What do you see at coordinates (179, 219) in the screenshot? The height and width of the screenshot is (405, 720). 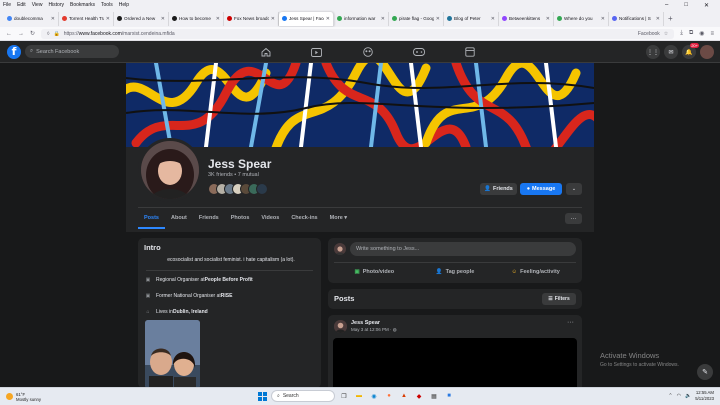 I see `profile-tab: About` at bounding box center [179, 219].